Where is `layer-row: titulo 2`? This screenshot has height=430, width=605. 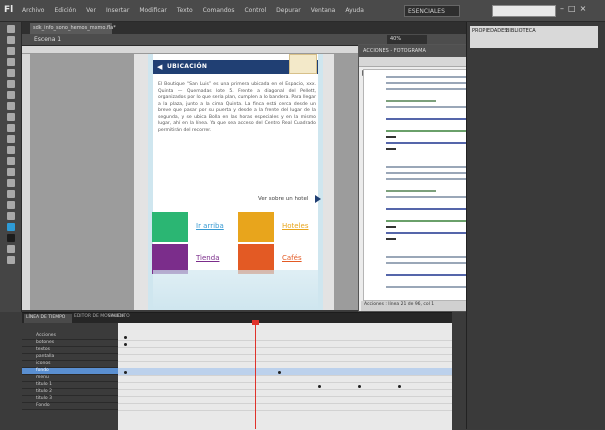 layer-row: titulo 2 is located at coordinates (70, 392).